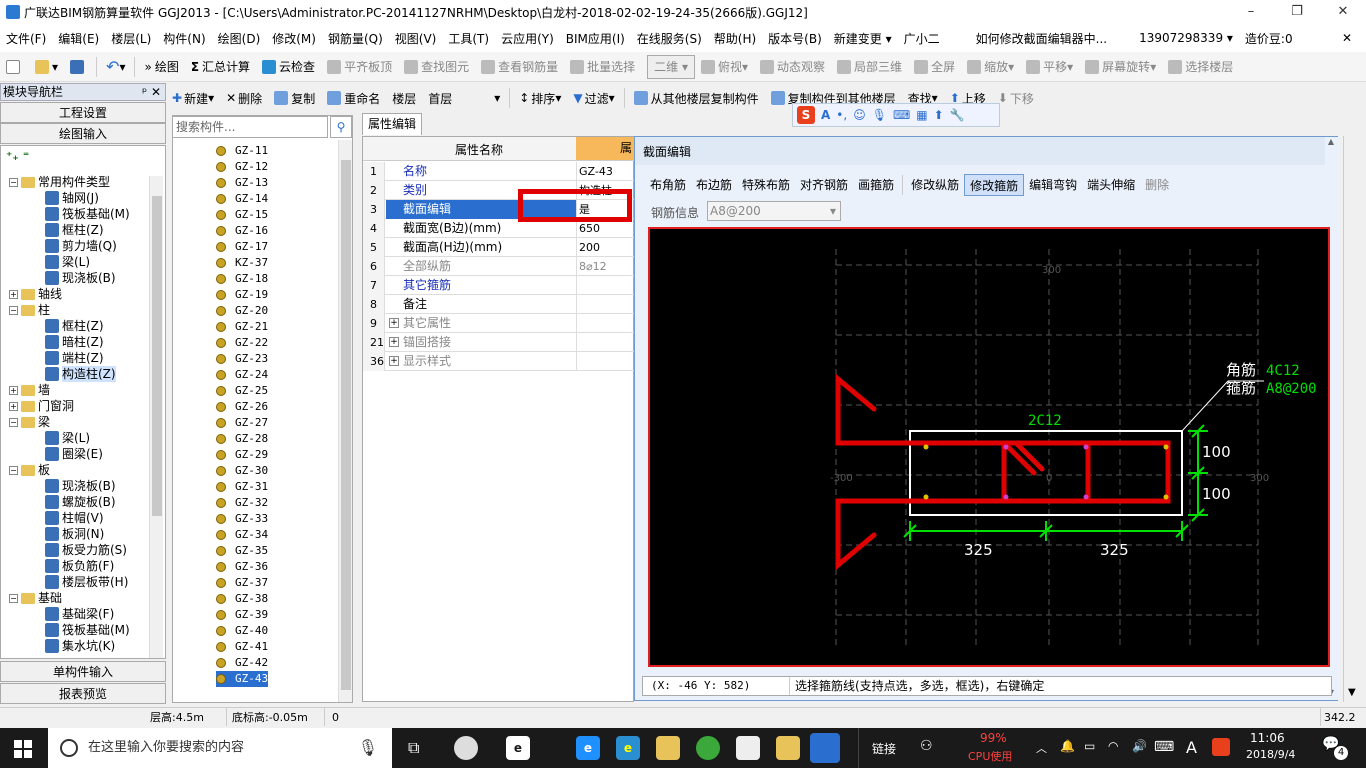 The width and height of the screenshot is (1366, 768). What do you see at coordinates (436, 67) in the screenshot?
I see `find-element-button: 查找图元` at bounding box center [436, 67].